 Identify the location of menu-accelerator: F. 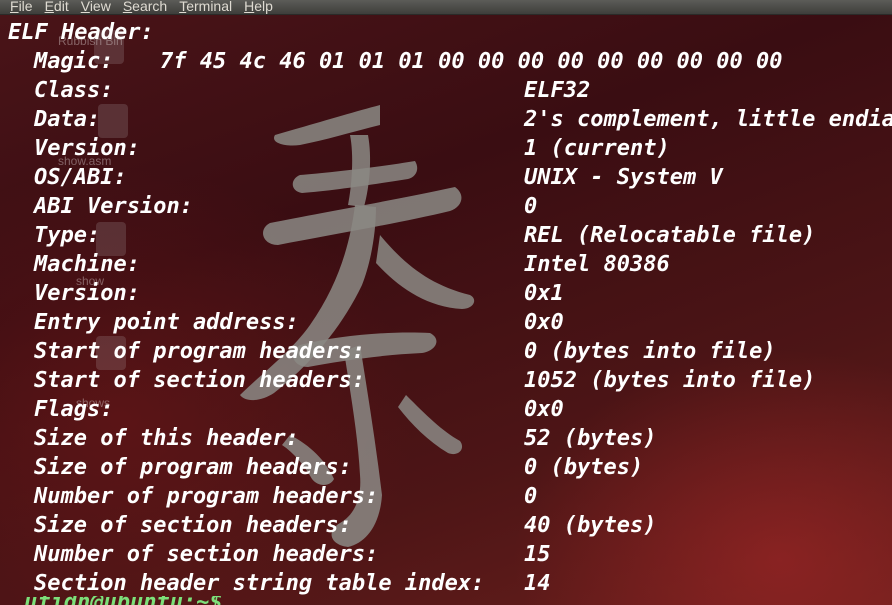
(14, 7).